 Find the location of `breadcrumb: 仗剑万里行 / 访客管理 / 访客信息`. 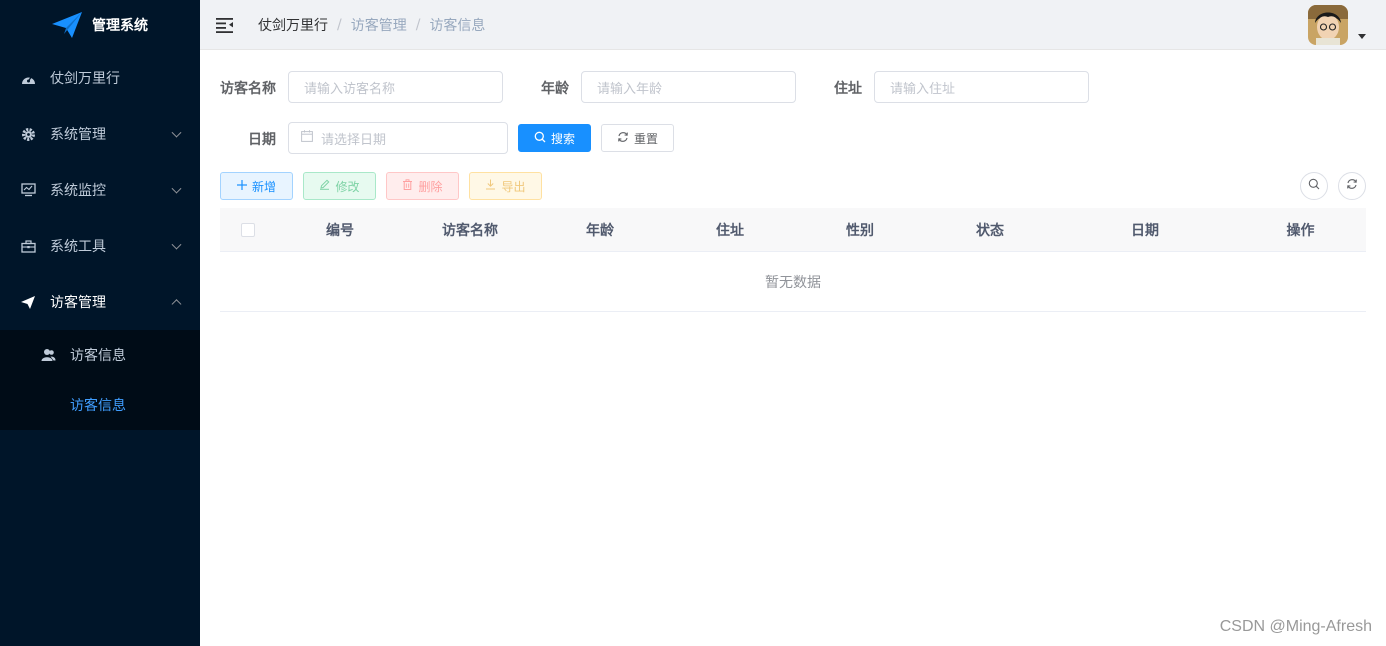

breadcrumb: 仗剑万里行 / 访客管理 / 访客信息 is located at coordinates (371, 25).